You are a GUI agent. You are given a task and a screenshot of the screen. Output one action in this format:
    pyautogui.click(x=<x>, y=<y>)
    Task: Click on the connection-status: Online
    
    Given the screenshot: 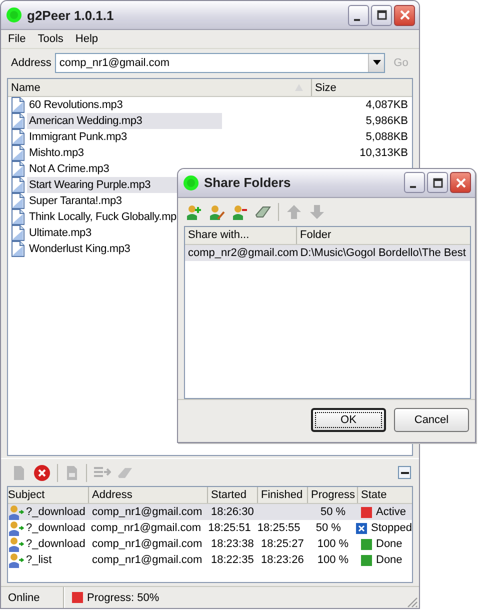 What is the action you would take?
    pyautogui.click(x=24, y=598)
    